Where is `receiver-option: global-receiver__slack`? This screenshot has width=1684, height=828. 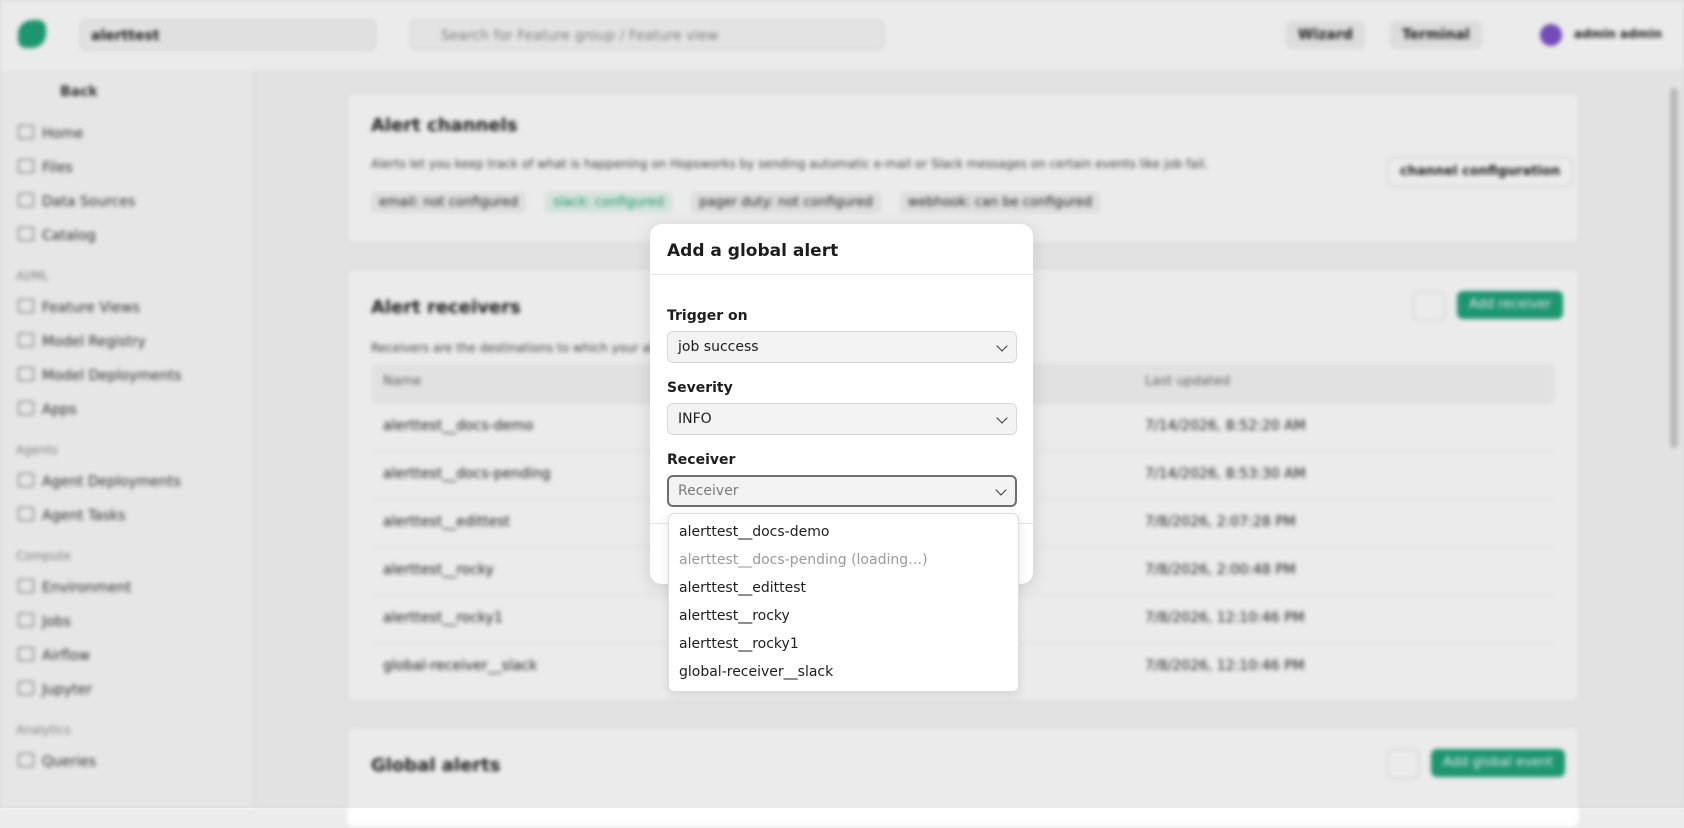
receiver-option: global-receiver__slack is located at coordinates (756, 672).